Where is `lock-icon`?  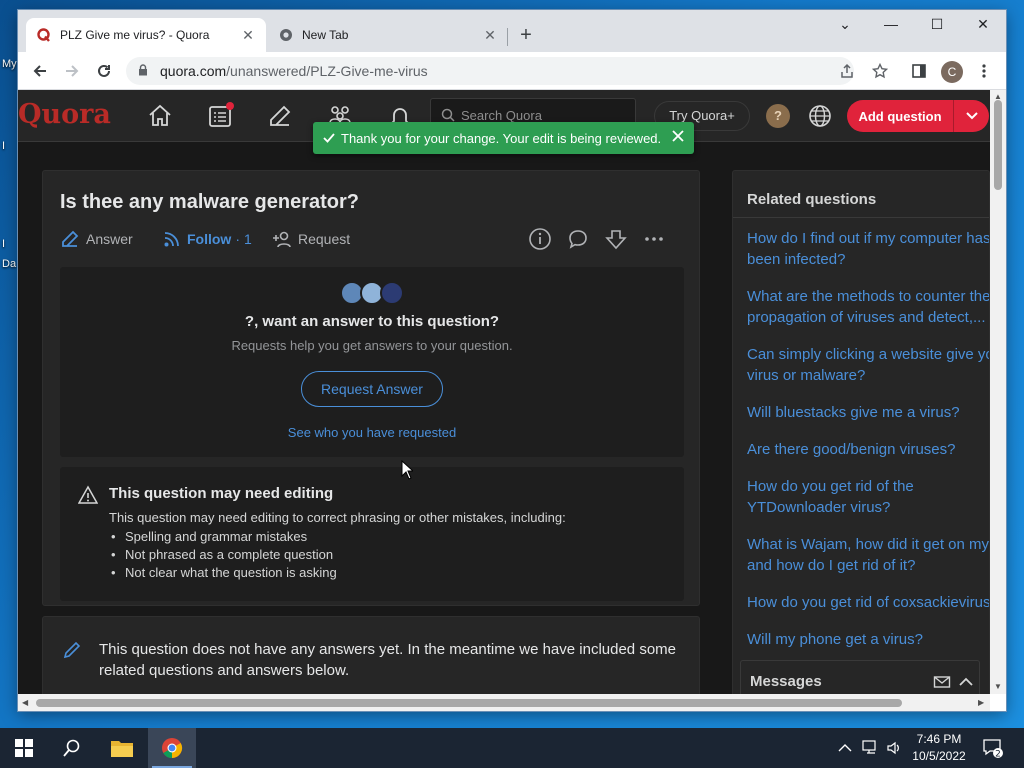 lock-icon is located at coordinates (145, 71).